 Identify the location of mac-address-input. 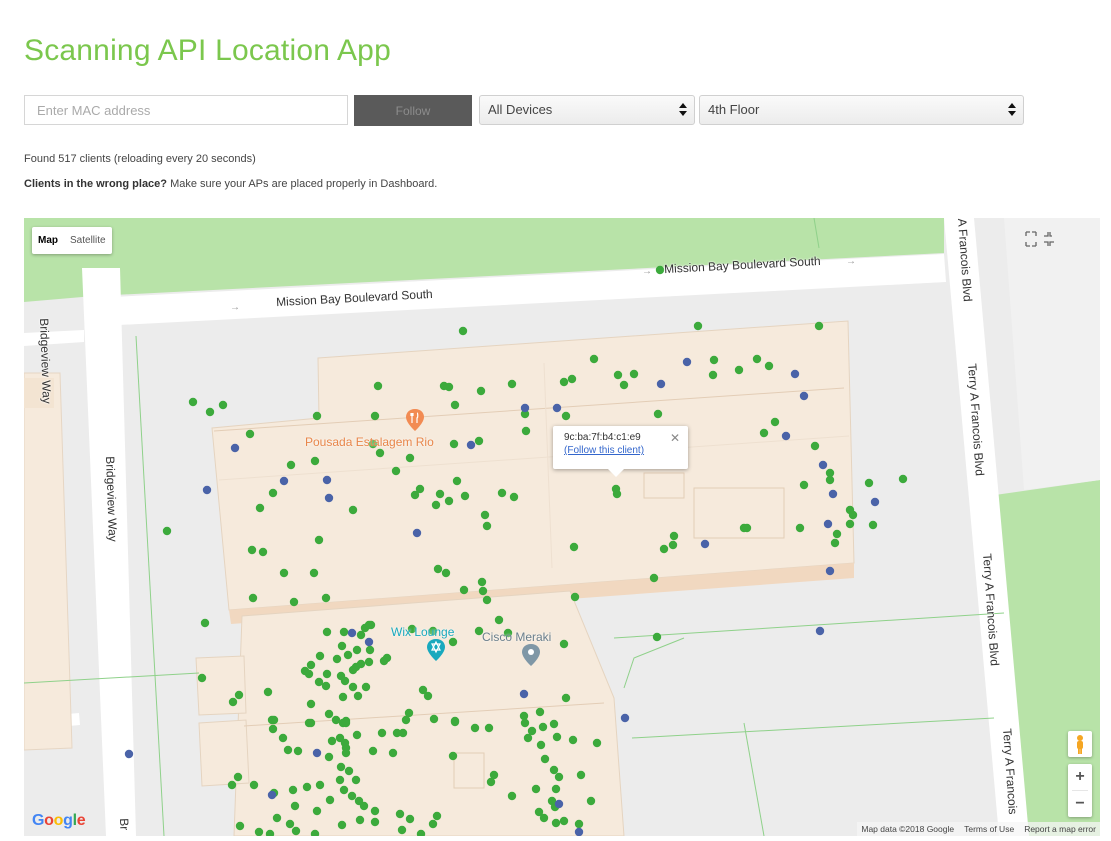
(186, 110).